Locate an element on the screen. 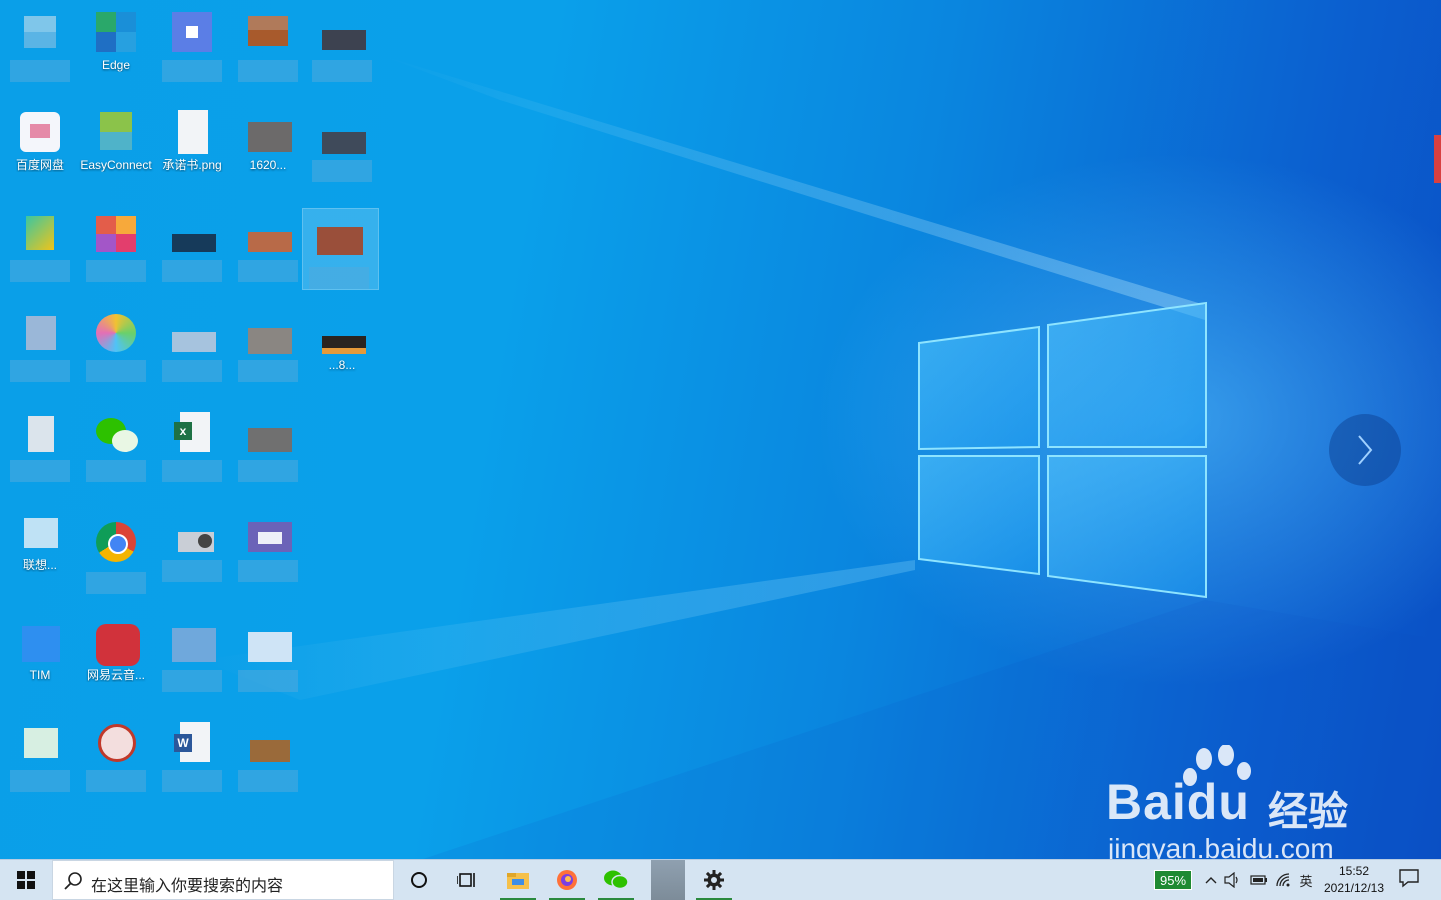 This screenshot has height=900, width=1441. taskbar-search-box: 在这里输入你要搜索的内容 is located at coordinates (223, 880).